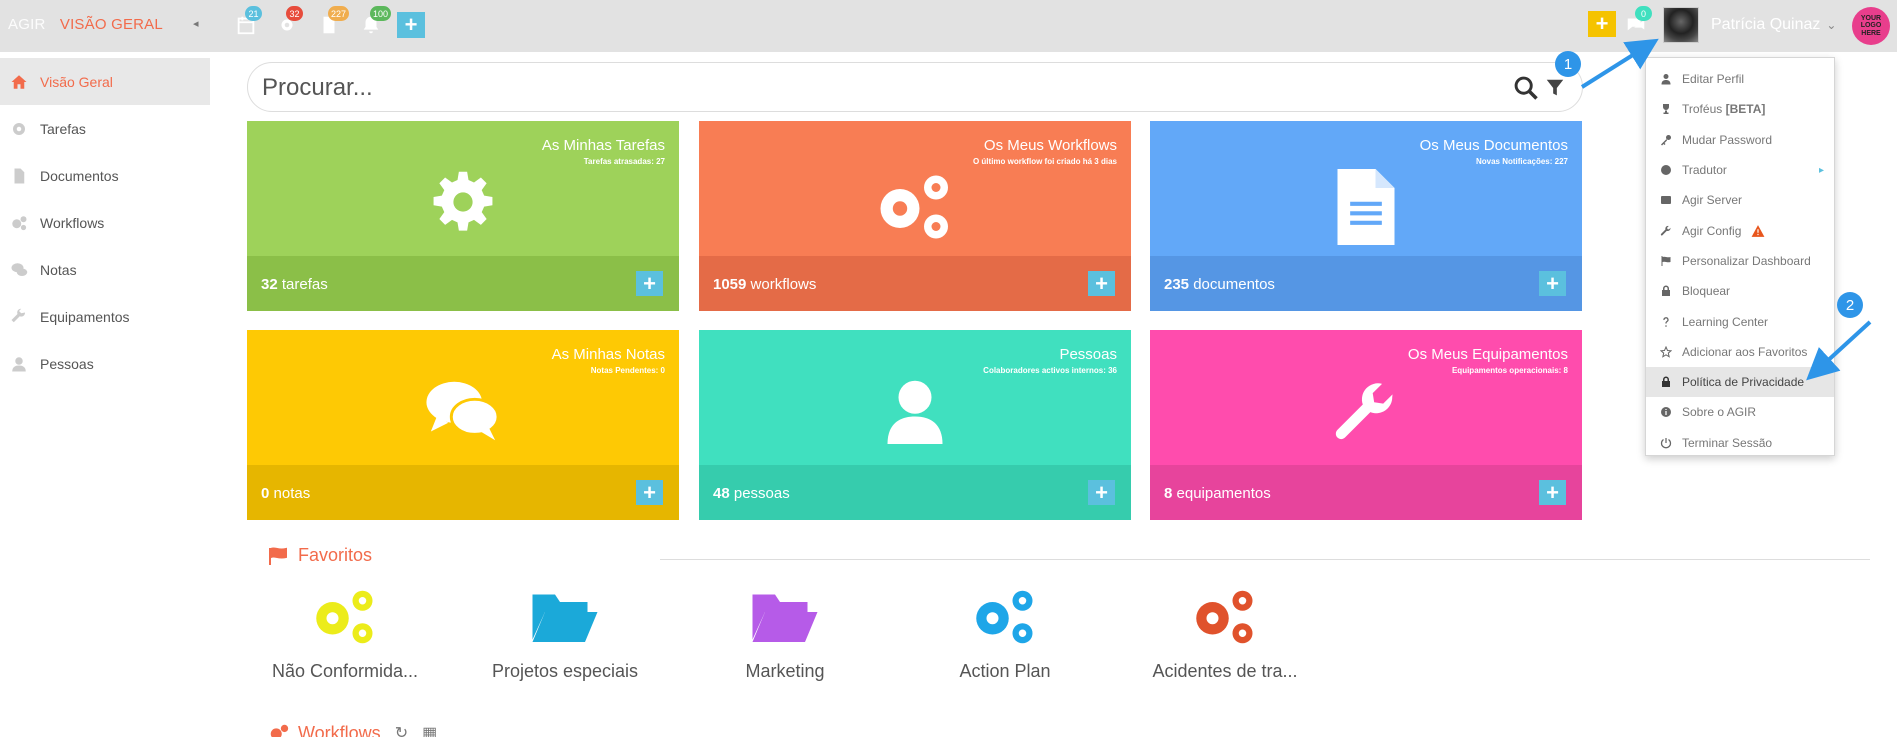 The height and width of the screenshot is (737, 1897). What do you see at coordinates (344, 617) in the screenshot?
I see `gears-icon` at bounding box center [344, 617].